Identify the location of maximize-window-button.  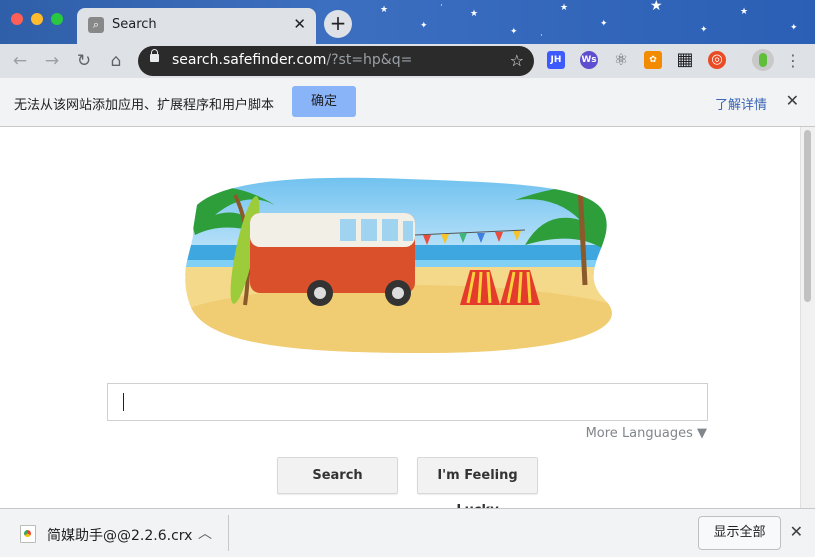
(57, 19).